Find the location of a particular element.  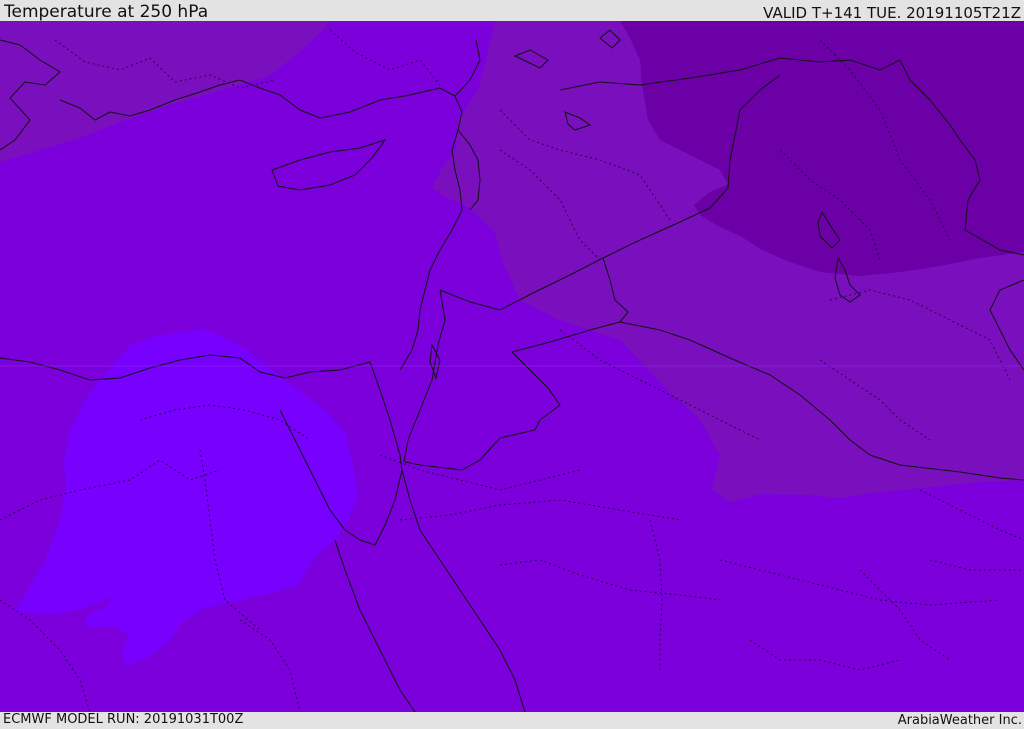

valid-time: VALID T+141 TUE. 20191105T21Z is located at coordinates (892, 13).